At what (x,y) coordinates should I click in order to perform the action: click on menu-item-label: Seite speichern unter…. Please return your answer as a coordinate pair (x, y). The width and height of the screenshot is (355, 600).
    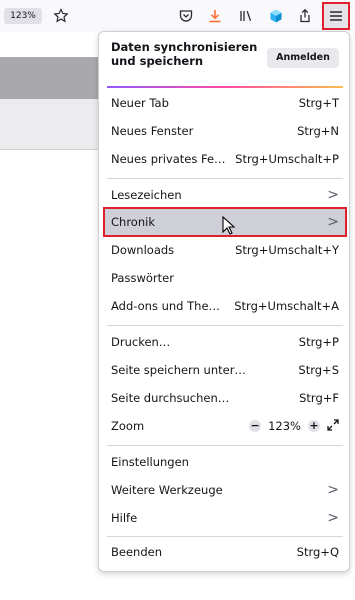
    Looking at the image, I should click on (178, 370).